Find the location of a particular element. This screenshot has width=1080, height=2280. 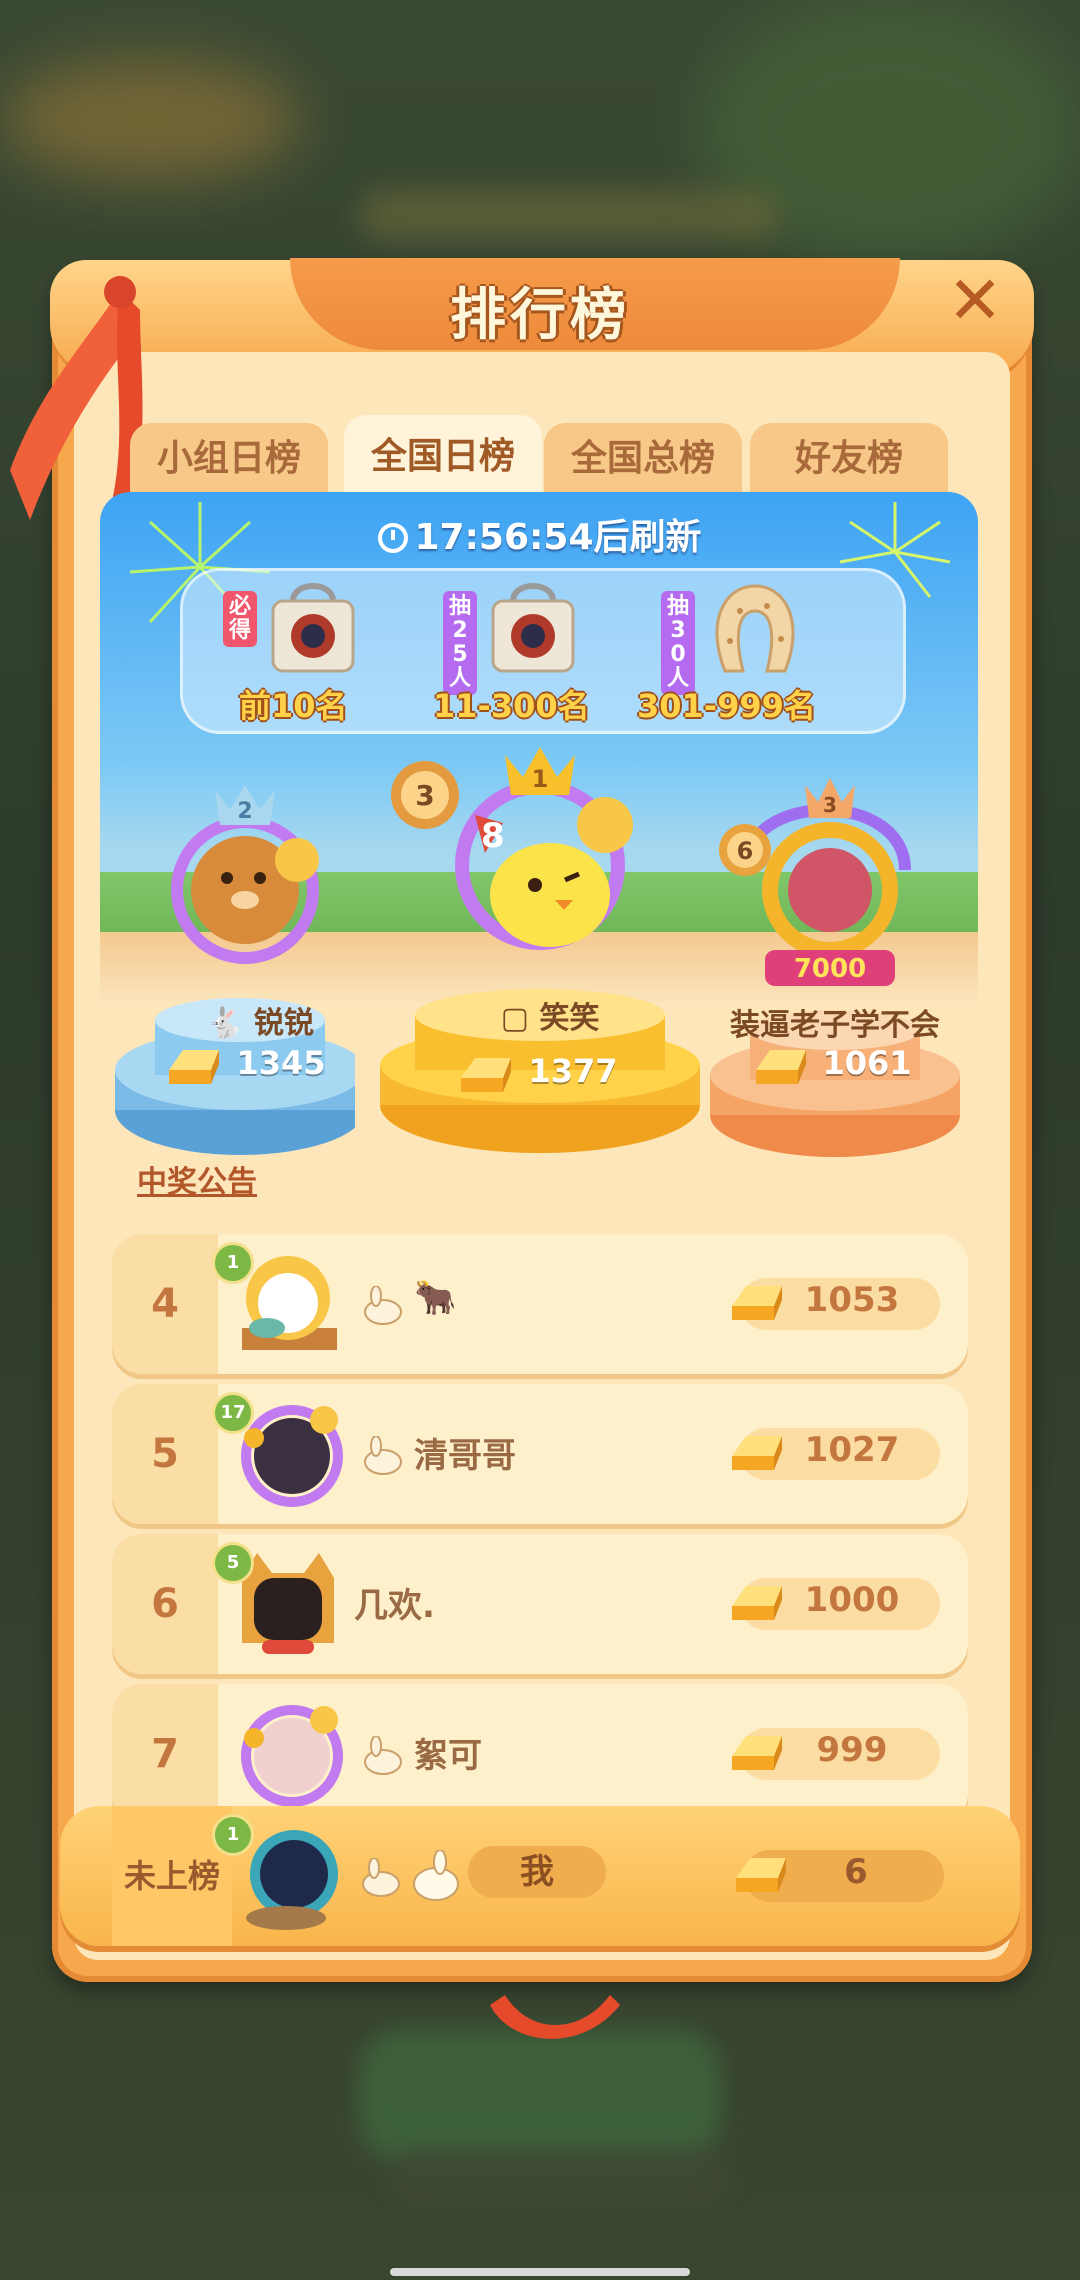

background-title is located at coordinates (570, 215).